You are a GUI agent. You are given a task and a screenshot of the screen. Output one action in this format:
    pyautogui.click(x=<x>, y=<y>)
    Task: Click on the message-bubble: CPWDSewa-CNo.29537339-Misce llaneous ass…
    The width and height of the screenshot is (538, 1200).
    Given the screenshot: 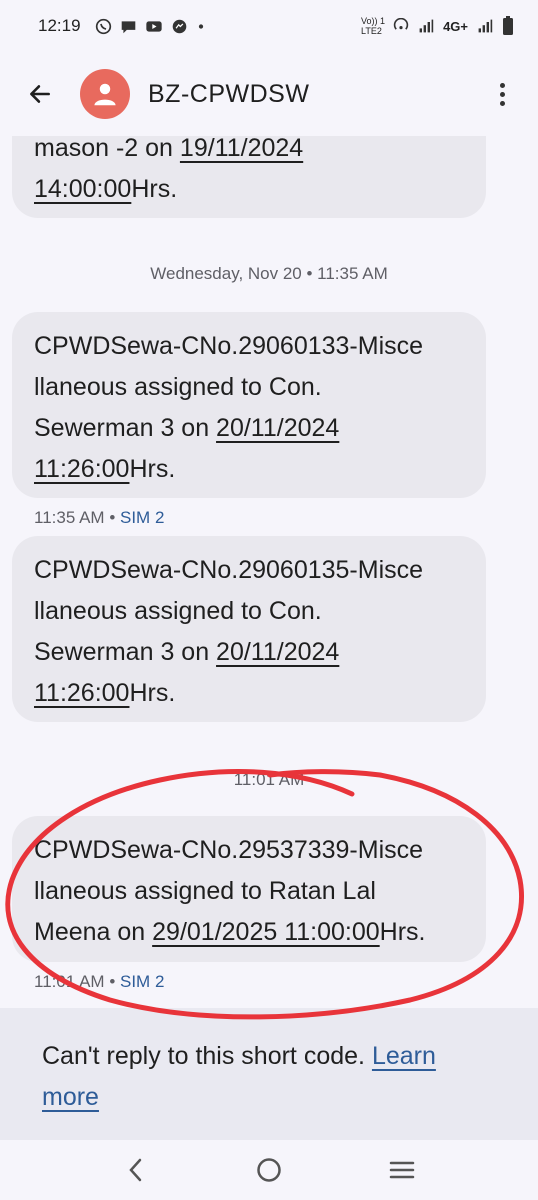 What is the action you would take?
    pyautogui.click(x=249, y=889)
    